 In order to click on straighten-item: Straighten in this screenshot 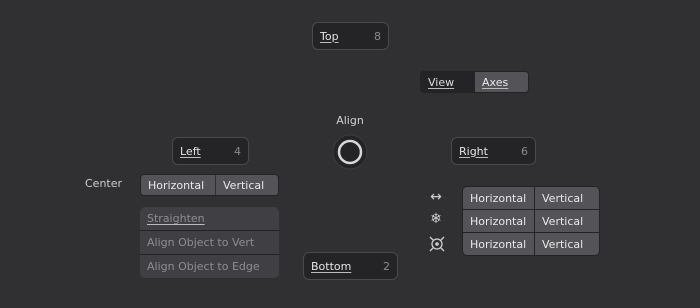, I will do `click(209, 218)`.